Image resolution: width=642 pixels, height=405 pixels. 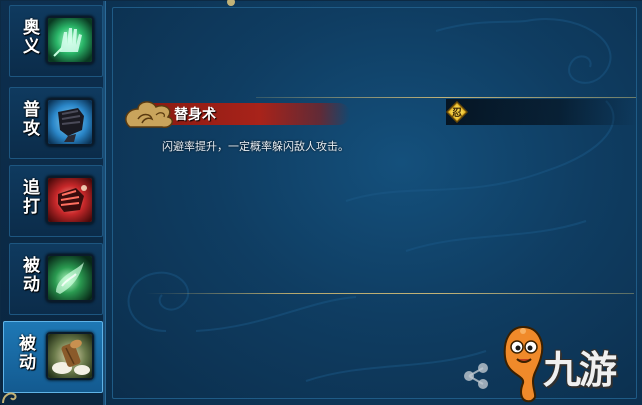 What do you see at coordinates (29, 37) in the screenshot?
I see `tab-label: 奥义` at bounding box center [29, 37].